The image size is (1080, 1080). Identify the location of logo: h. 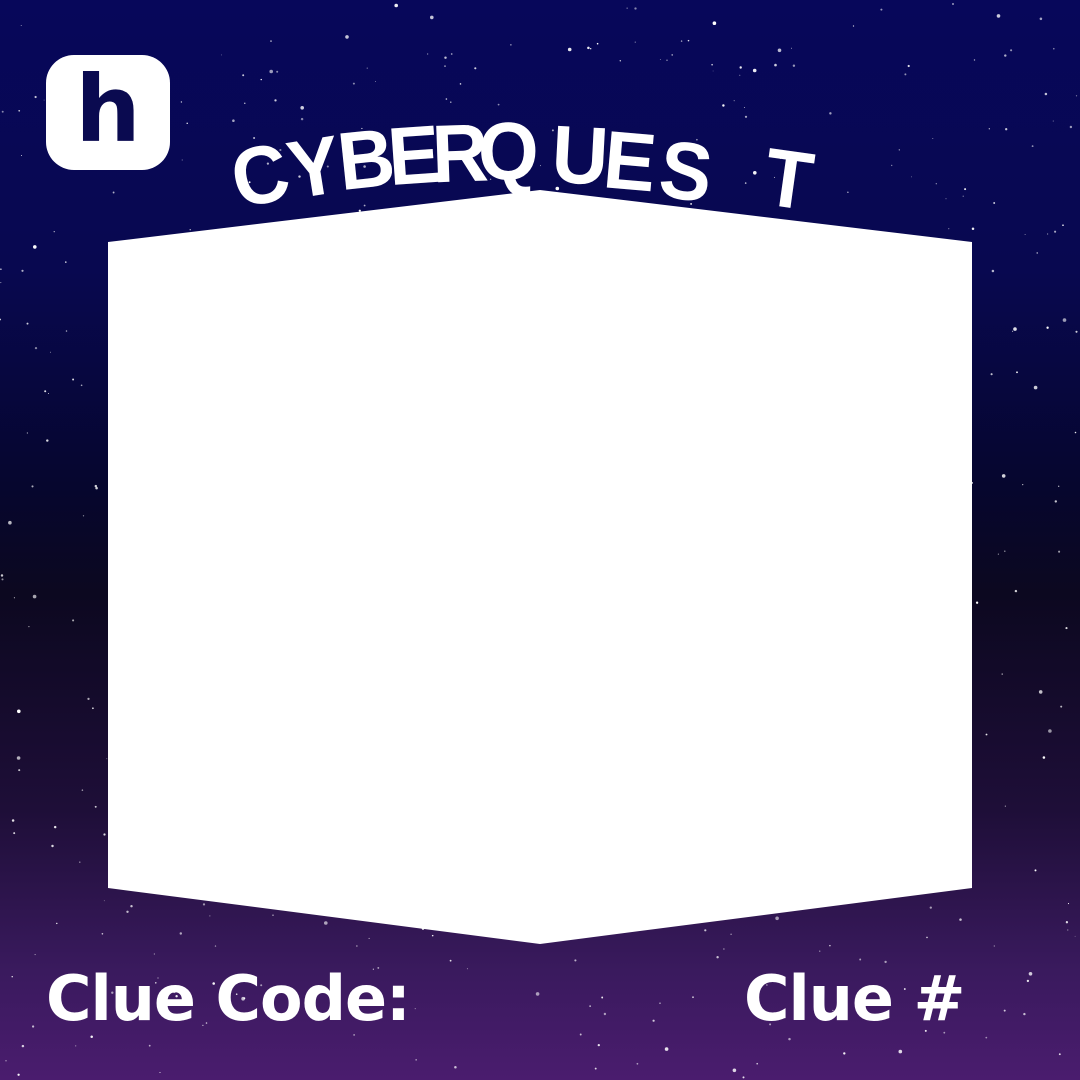
(108, 112).